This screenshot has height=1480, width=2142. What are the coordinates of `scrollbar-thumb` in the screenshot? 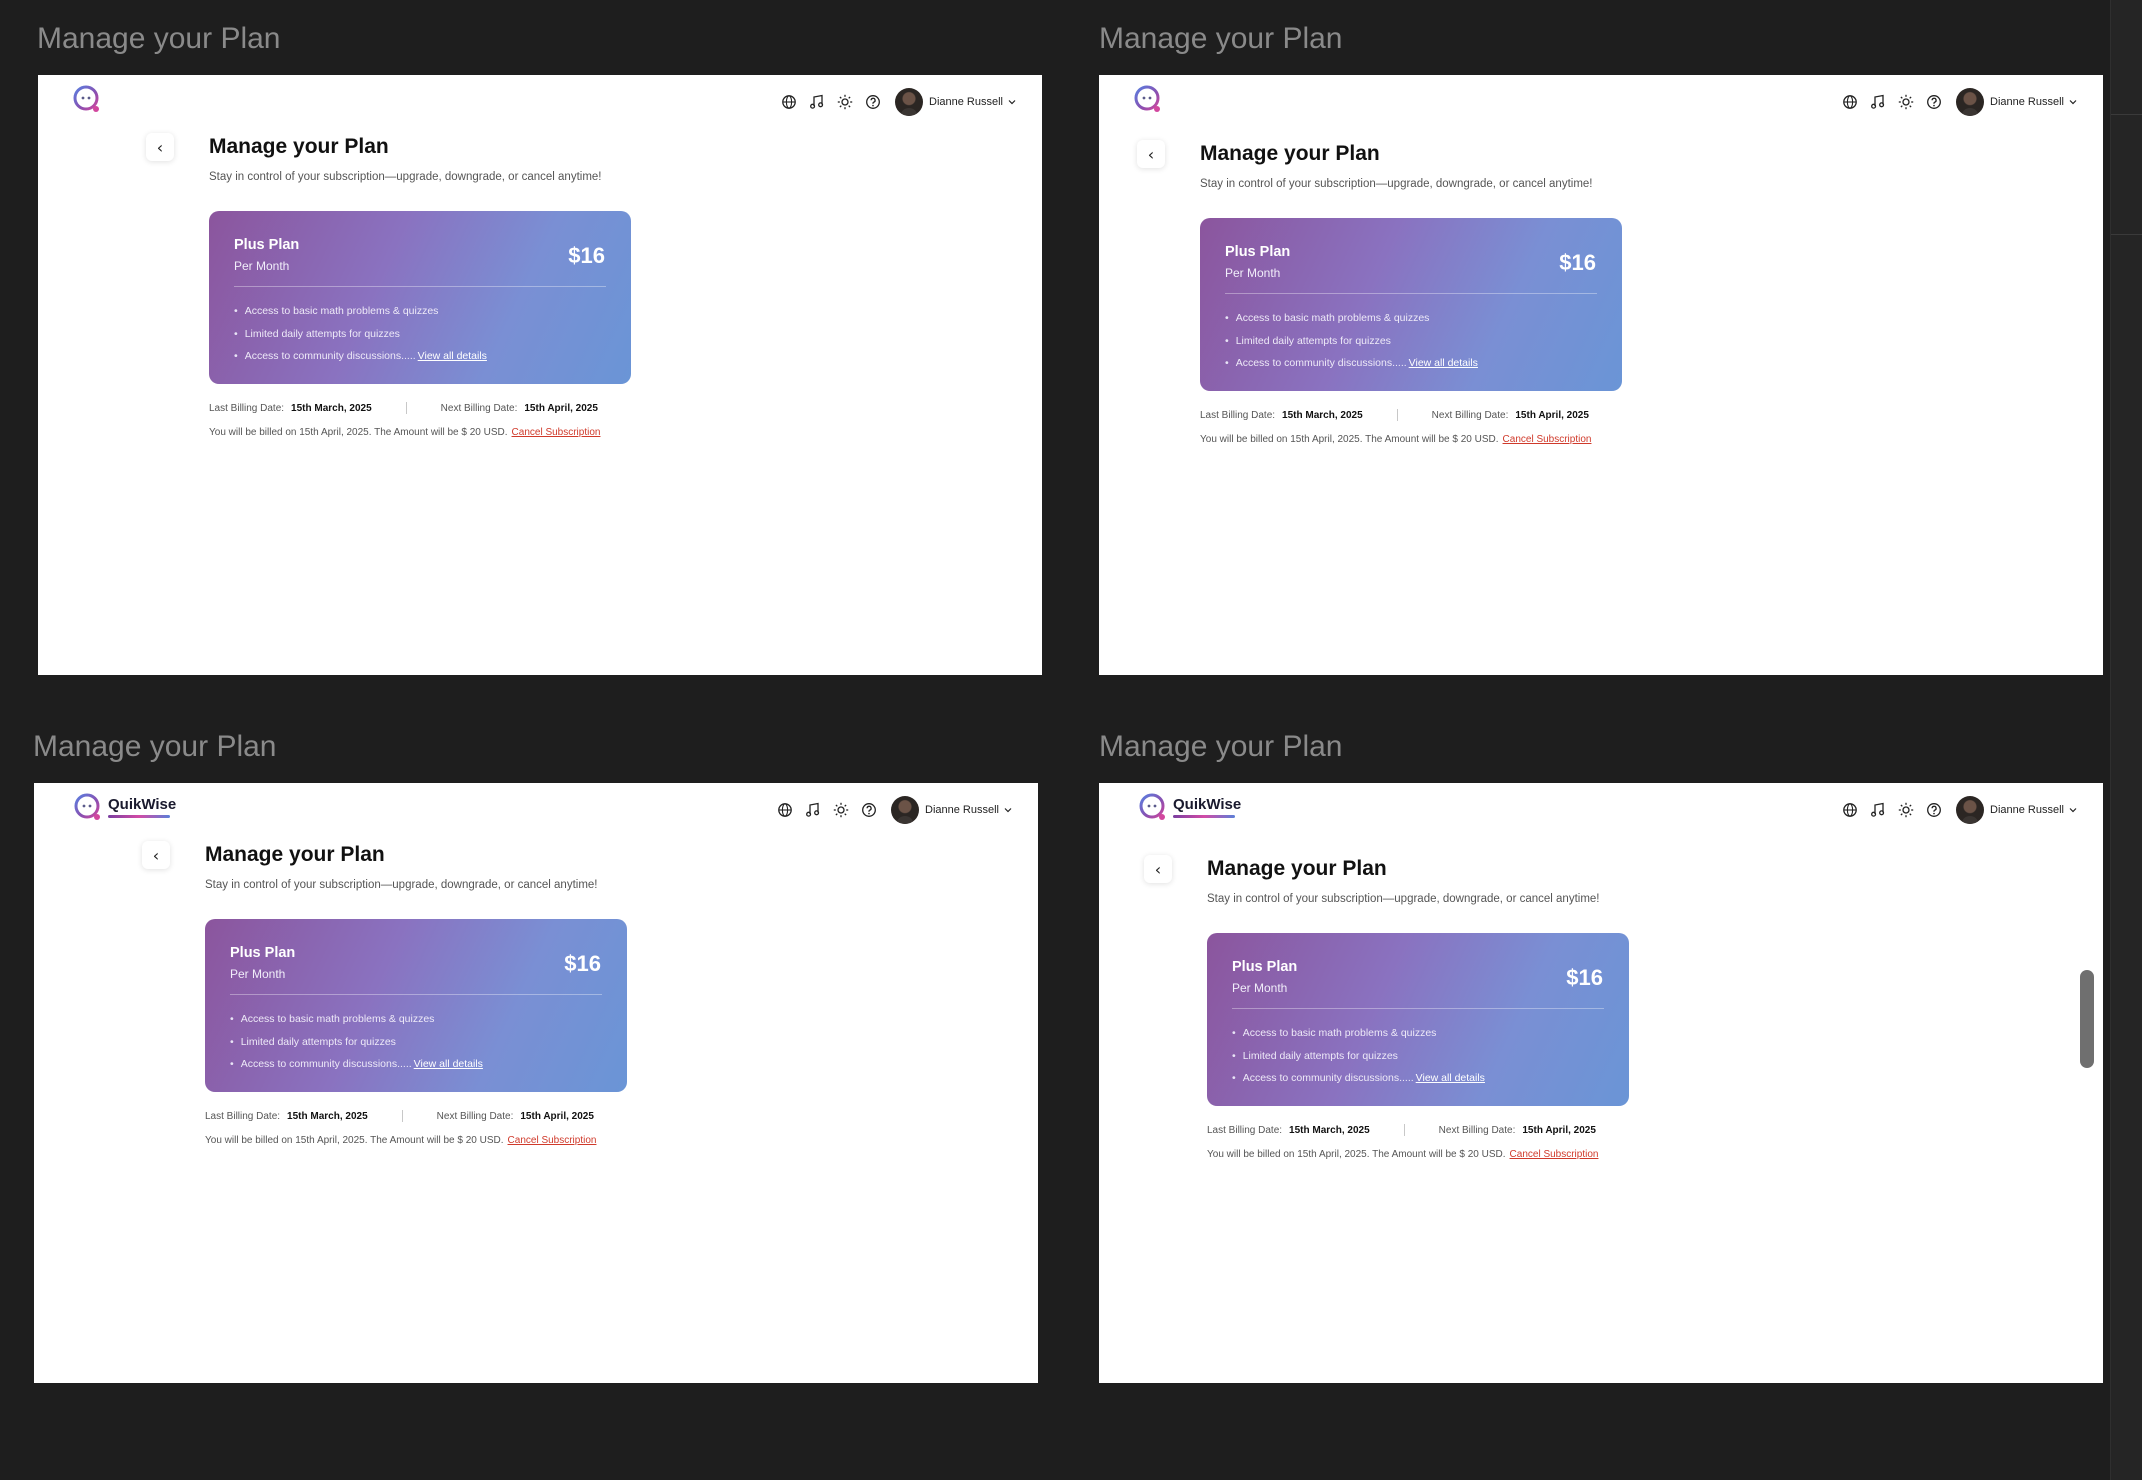 It's located at (2087, 1019).